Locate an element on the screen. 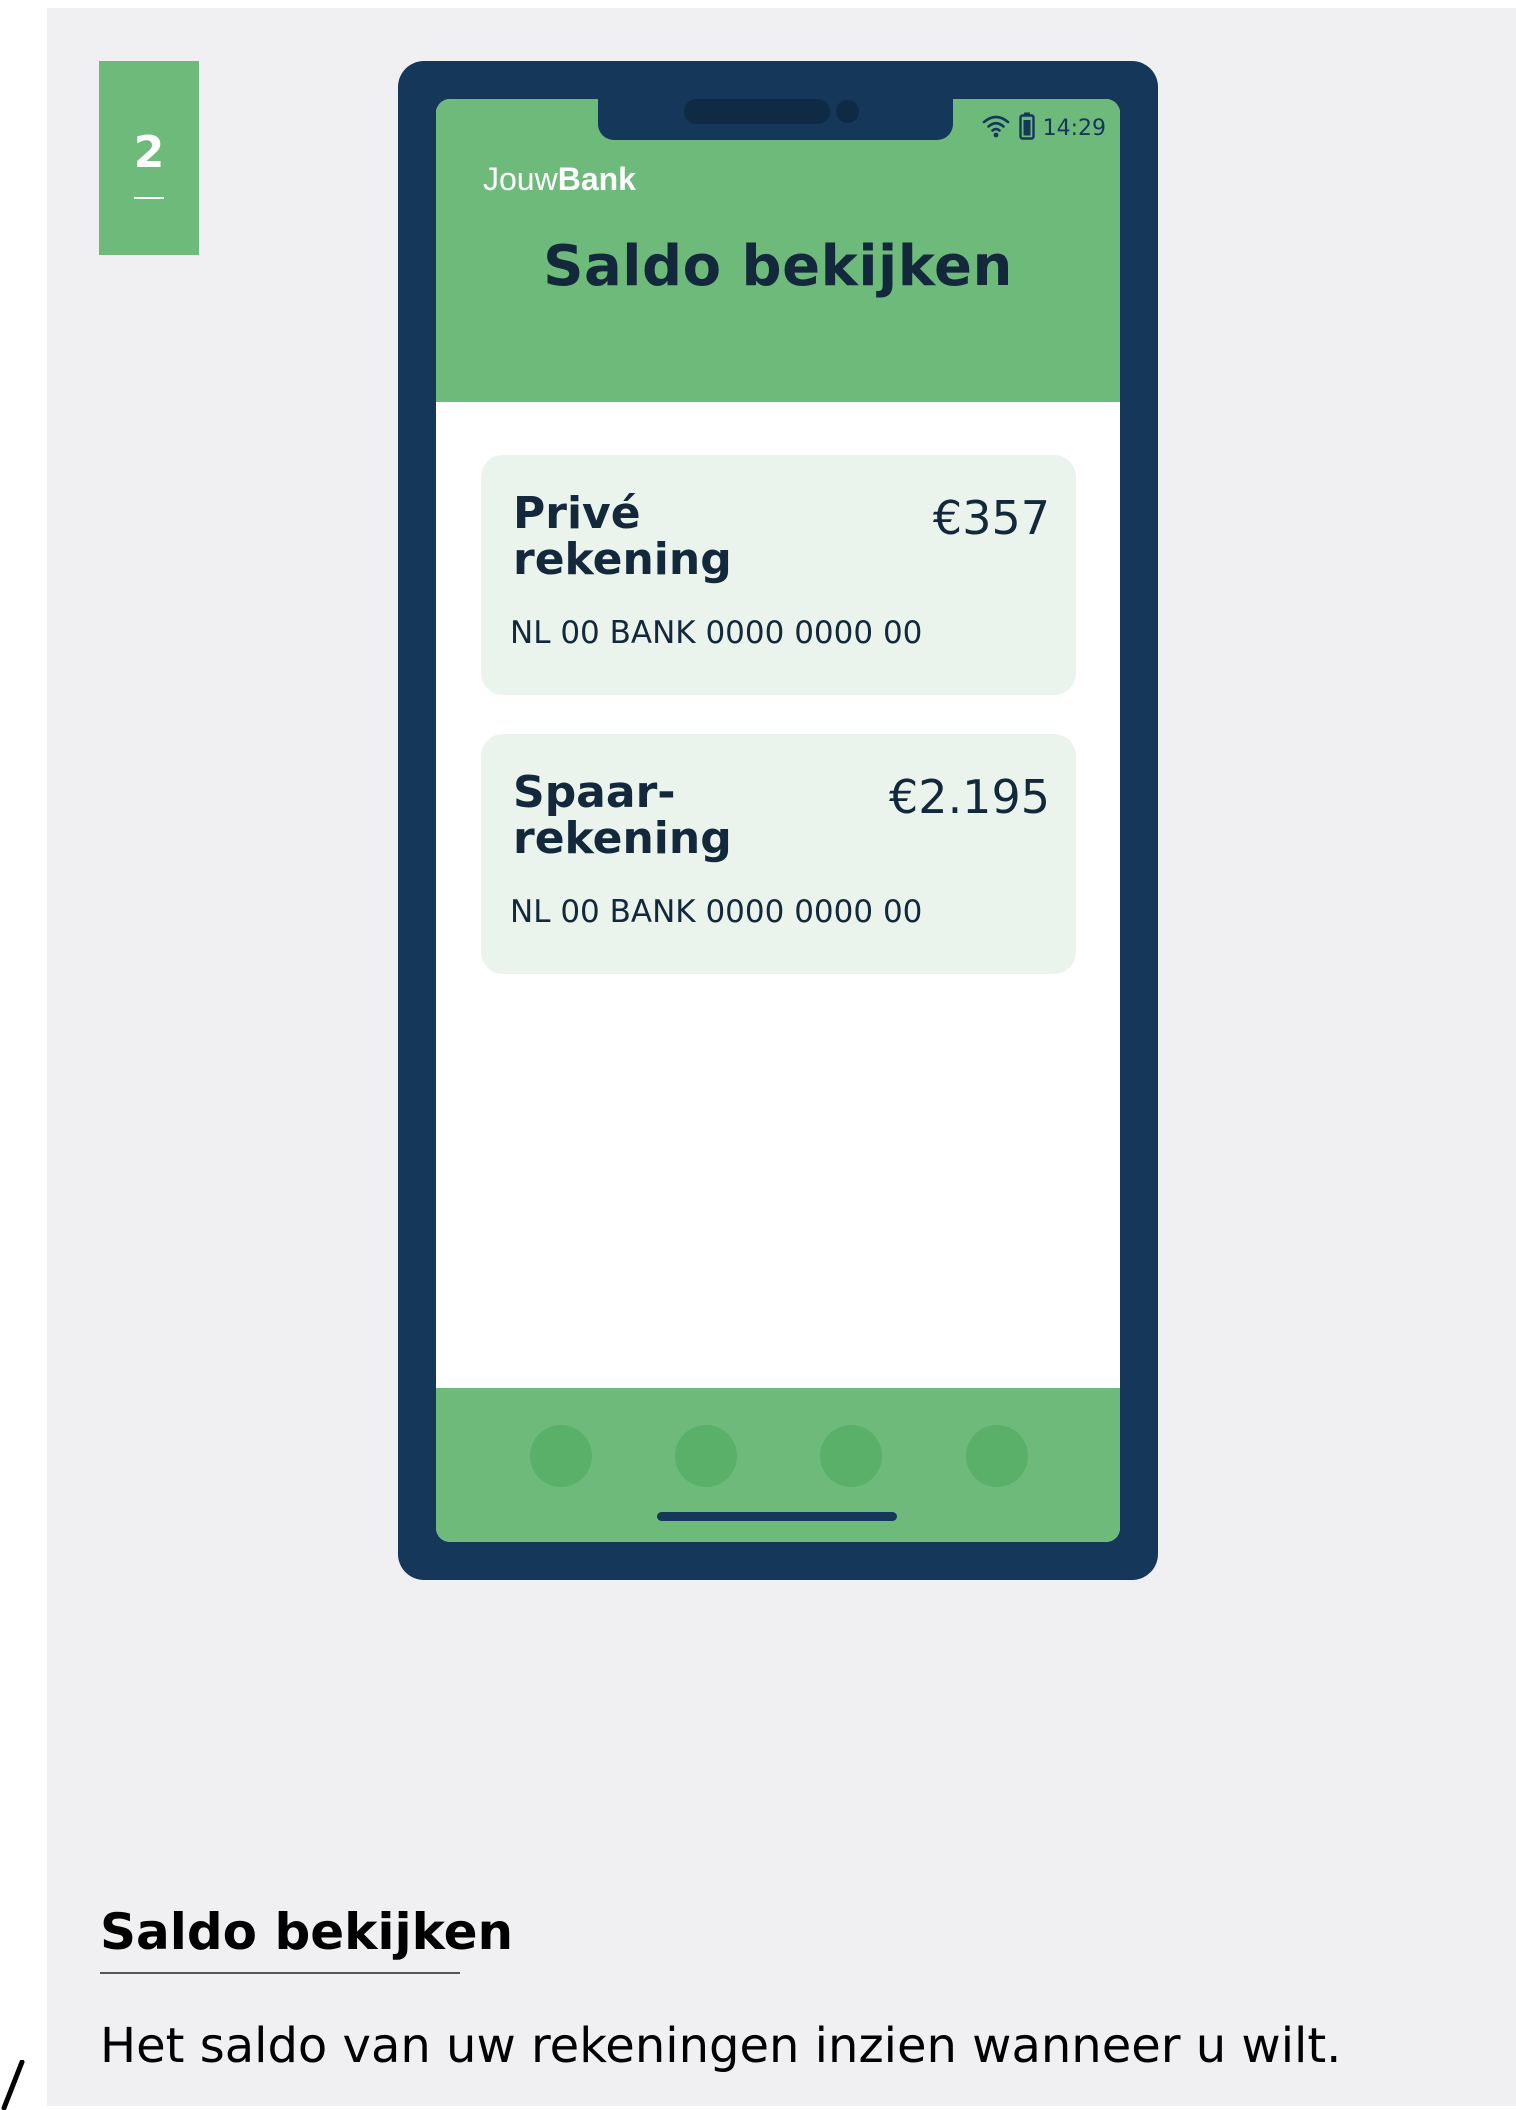 The height and width of the screenshot is (2110, 1516). caption-underline is located at coordinates (280, 1973).